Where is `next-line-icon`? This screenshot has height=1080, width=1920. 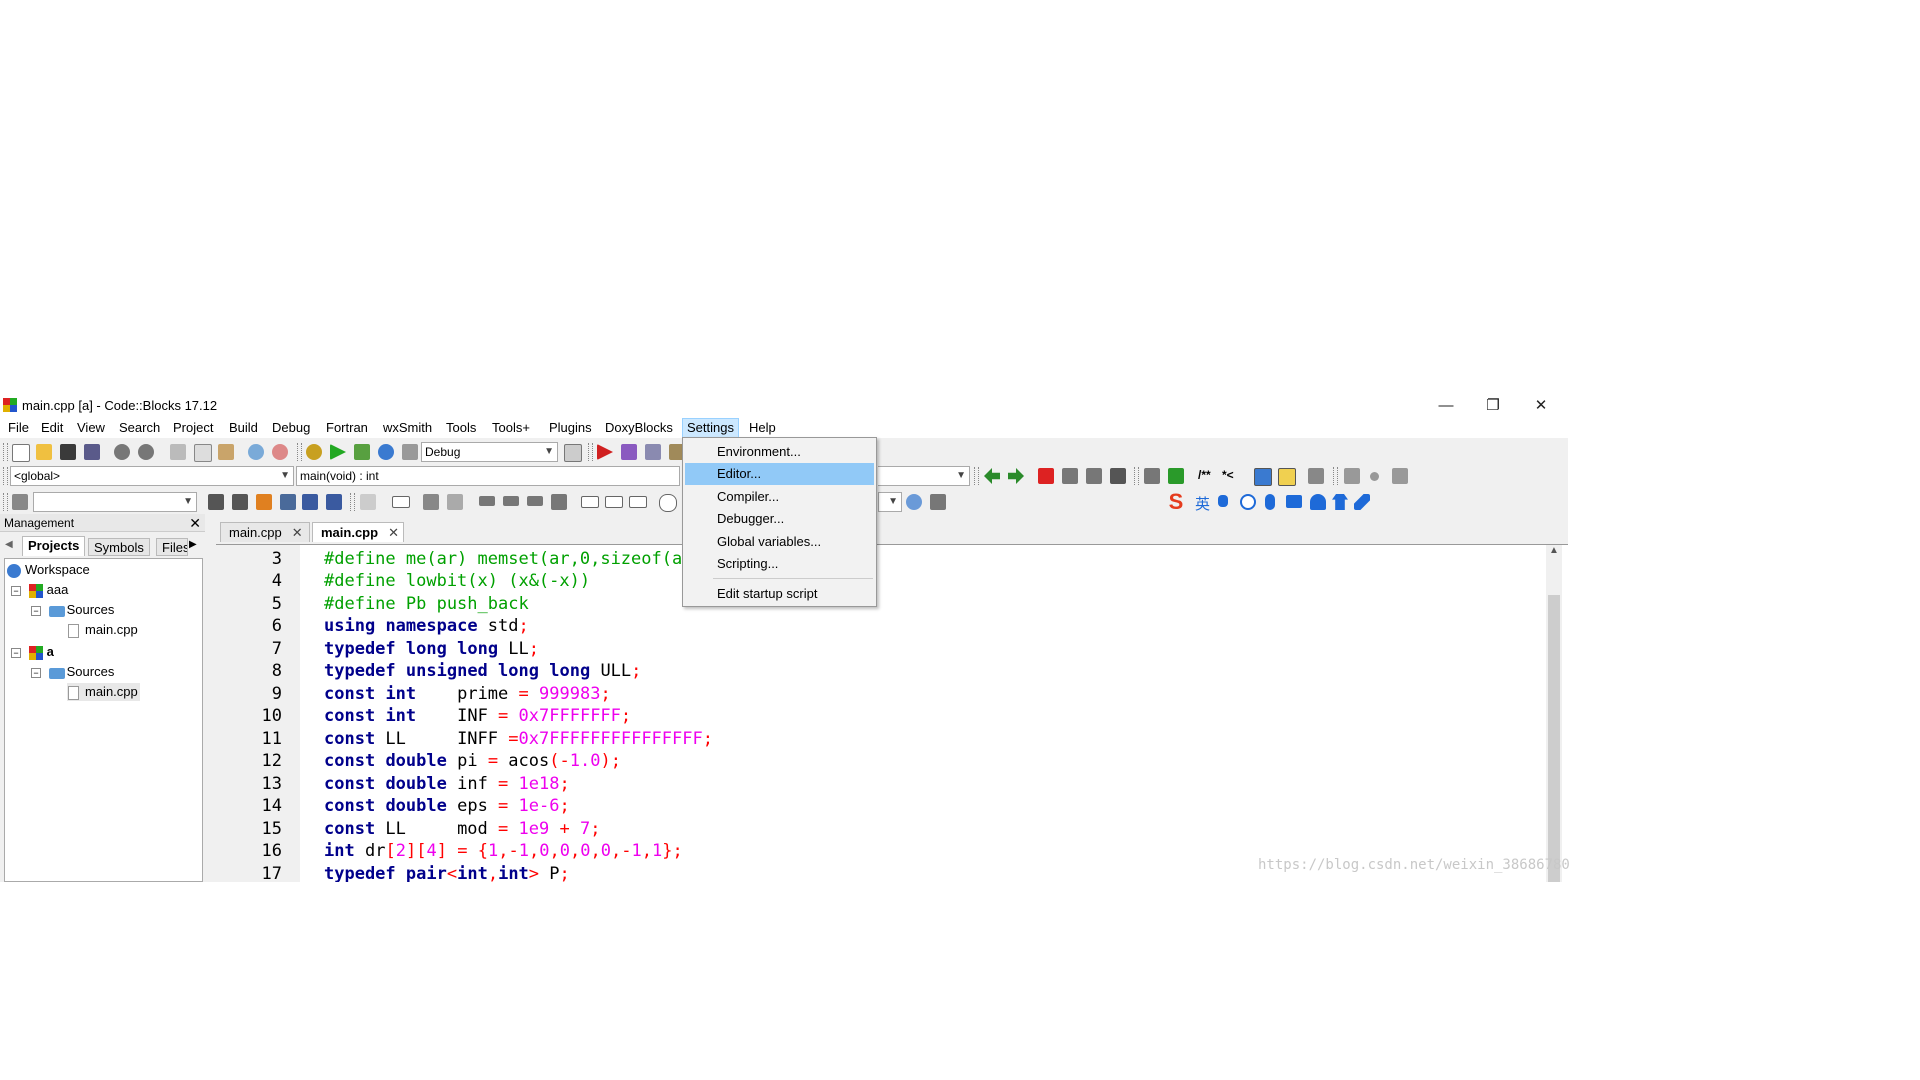
next-line-icon is located at coordinates (653, 452).